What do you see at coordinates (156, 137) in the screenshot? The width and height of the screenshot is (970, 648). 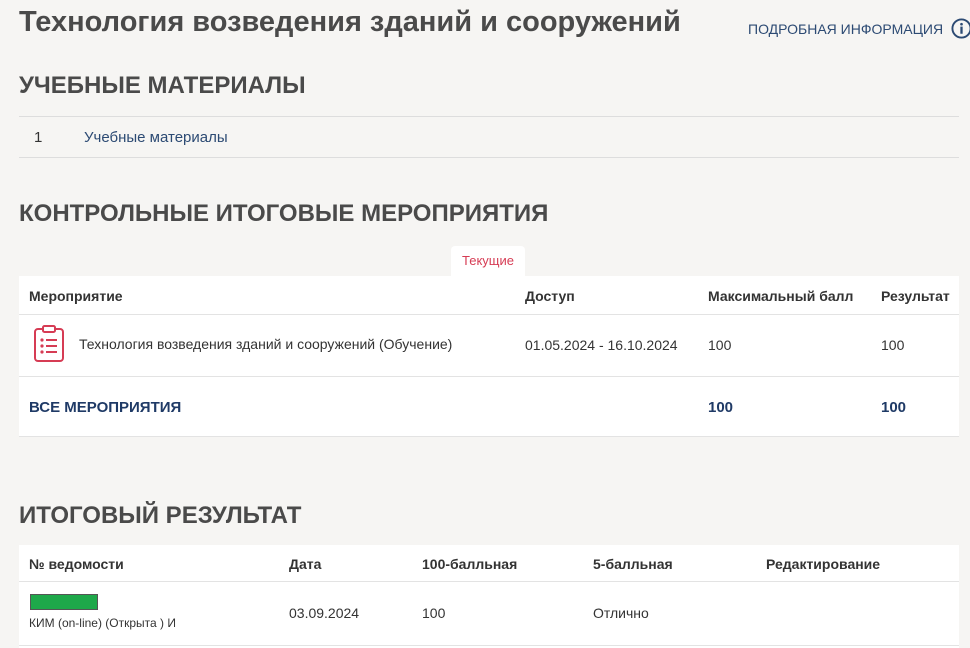 I see `material-link: Учебные материалы` at bounding box center [156, 137].